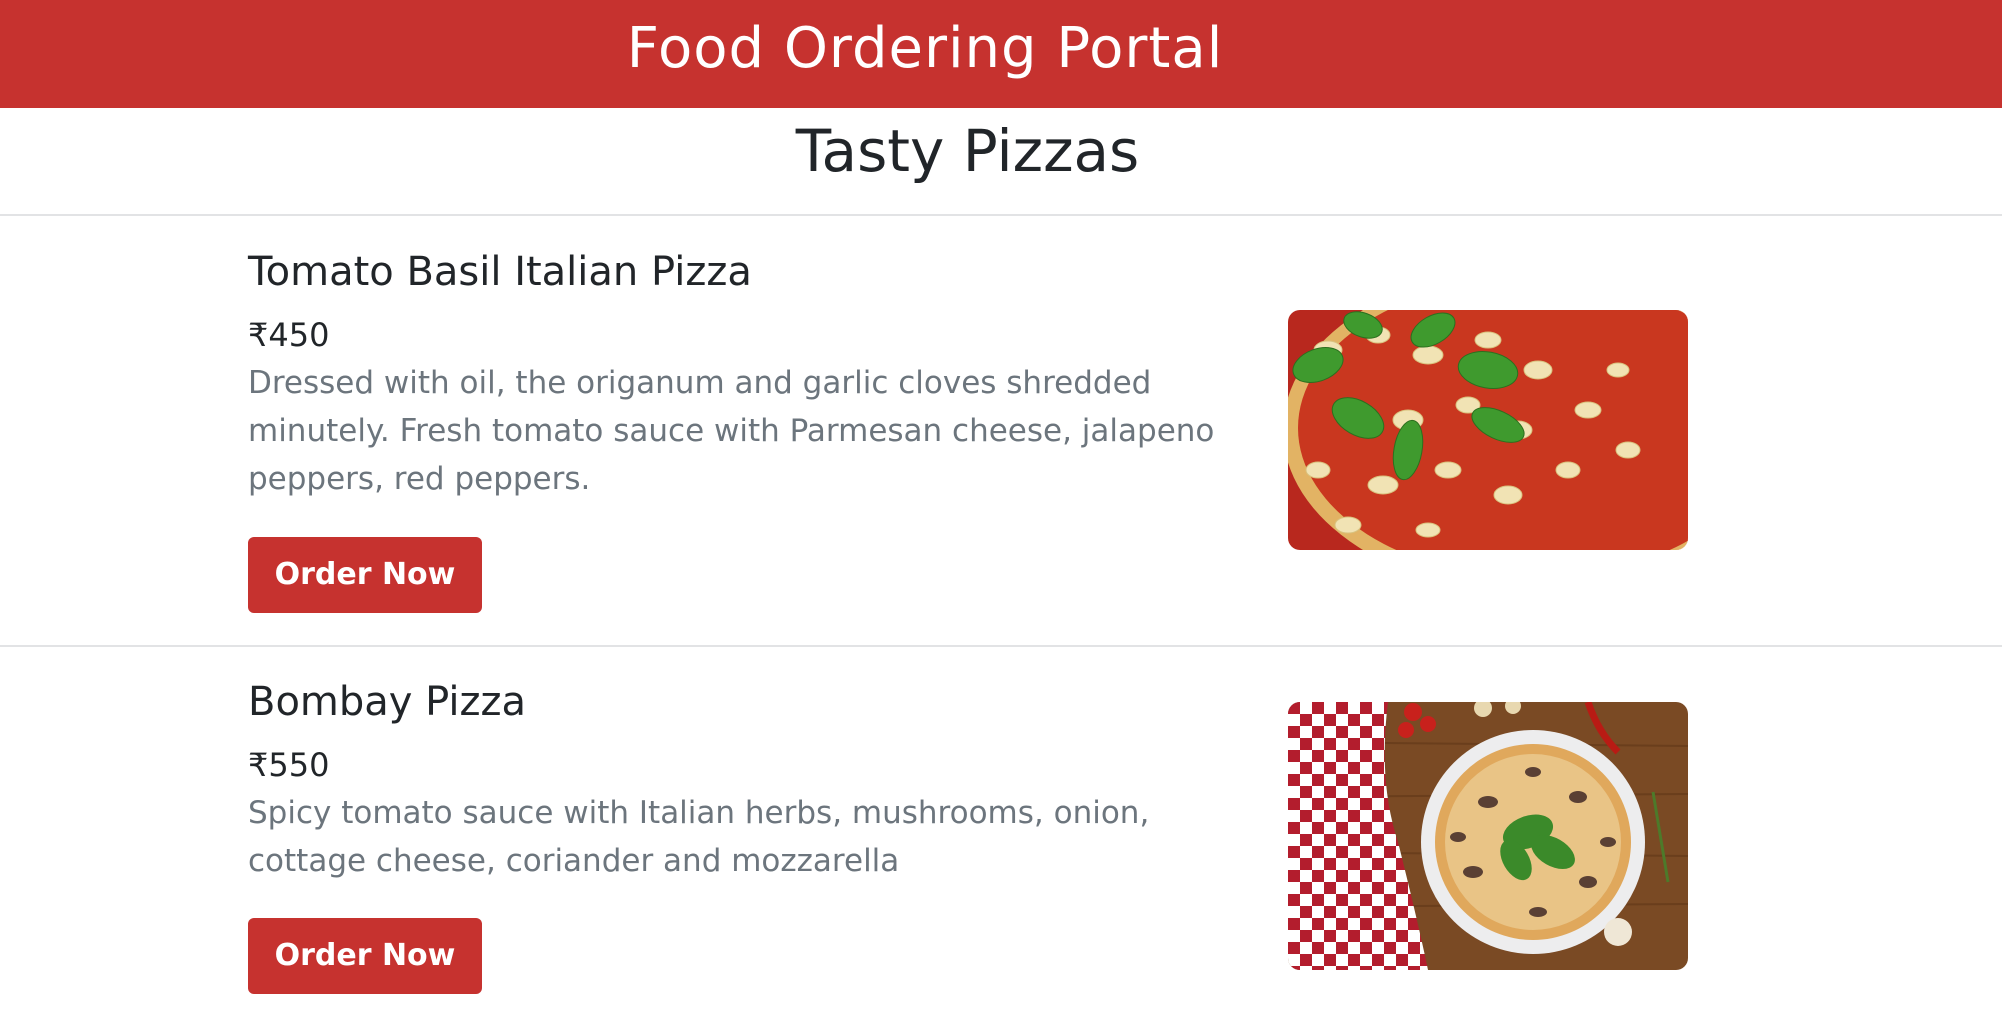 Image resolution: width=2002 pixels, height=1026 pixels. I want to click on item-name: Tomato Basil Italian Pizza, so click(500, 272).